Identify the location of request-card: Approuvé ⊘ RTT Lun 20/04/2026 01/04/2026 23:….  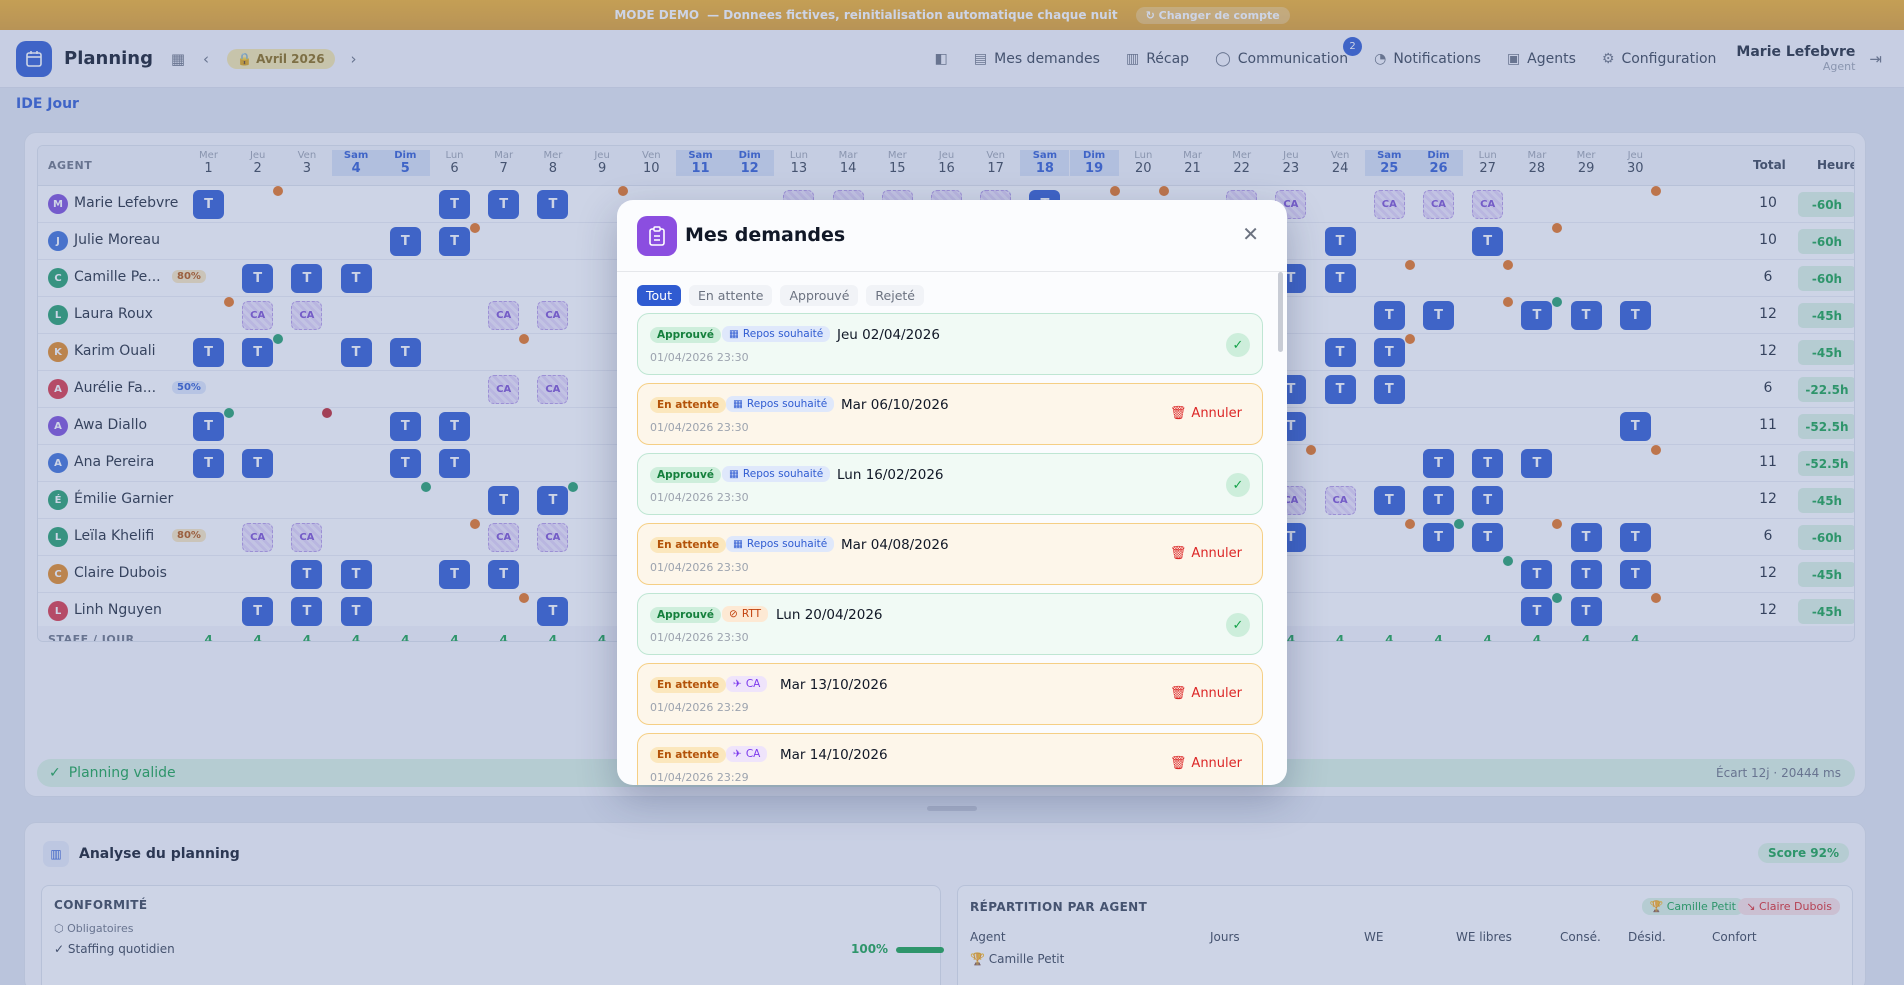
(950, 624).